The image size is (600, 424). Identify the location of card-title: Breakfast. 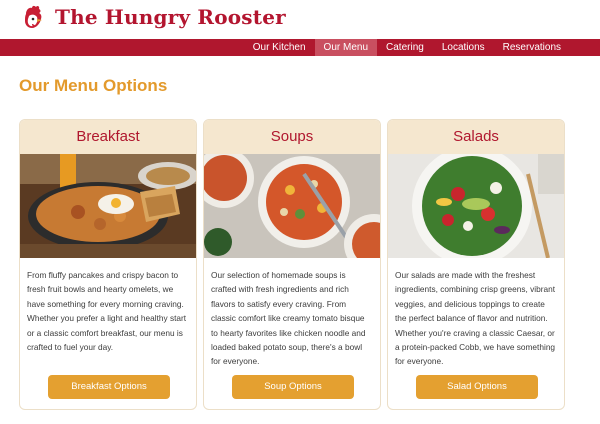
(108, 137).